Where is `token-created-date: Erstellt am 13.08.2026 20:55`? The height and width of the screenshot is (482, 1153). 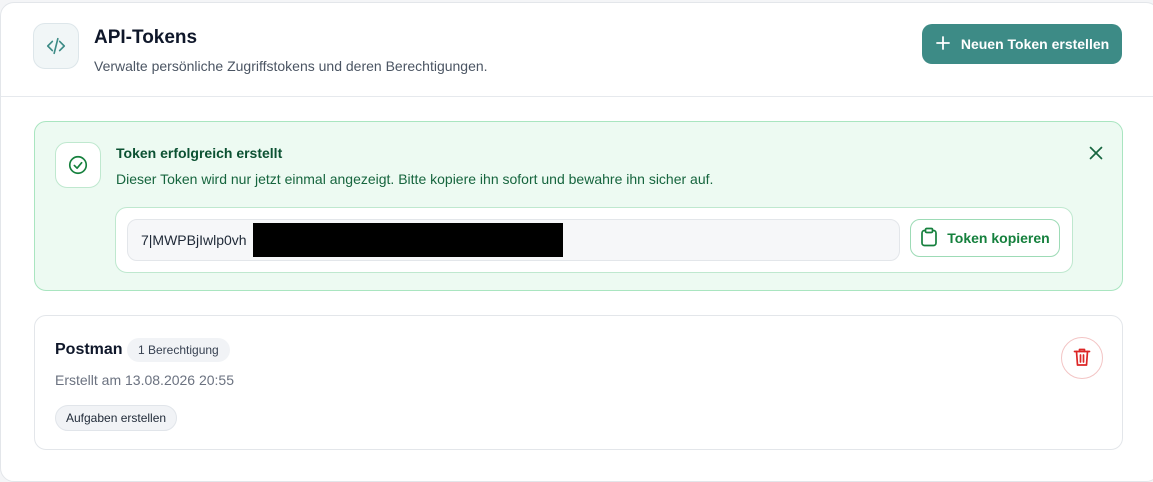 token-created-date: Erstellt am 13.08.2026 20:55 is located at coordinates (145, 380).